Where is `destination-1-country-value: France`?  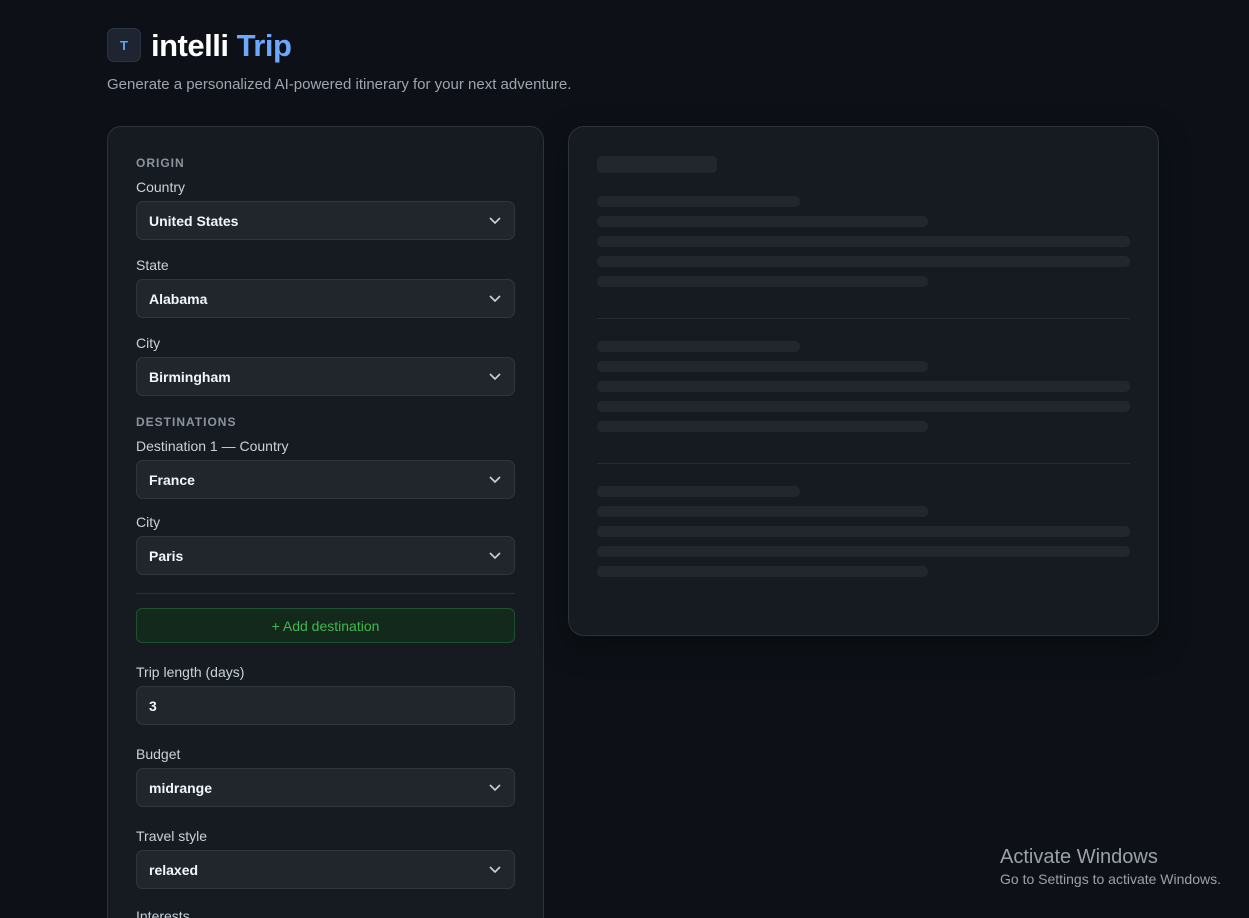 destination-1-country-value: France is located at coordinates (172, 479).